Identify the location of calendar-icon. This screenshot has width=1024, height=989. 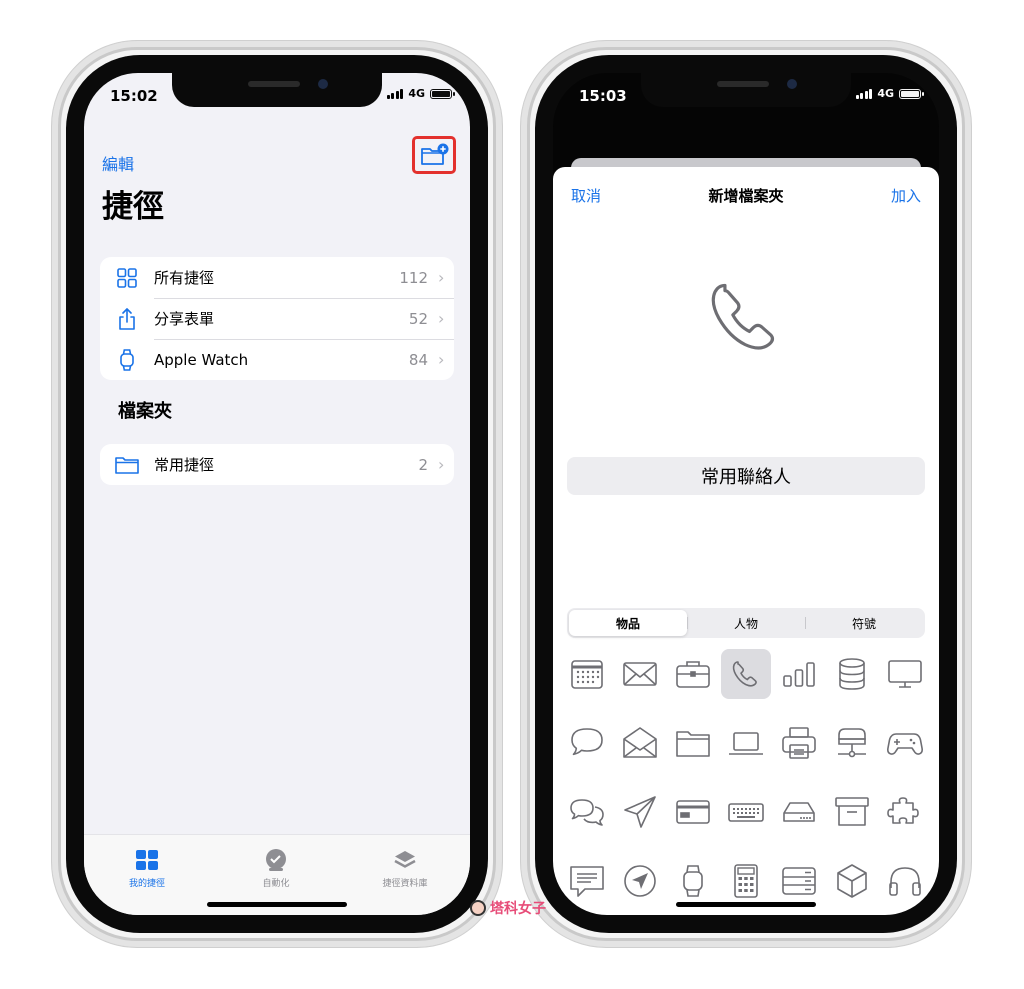
(587, 674).